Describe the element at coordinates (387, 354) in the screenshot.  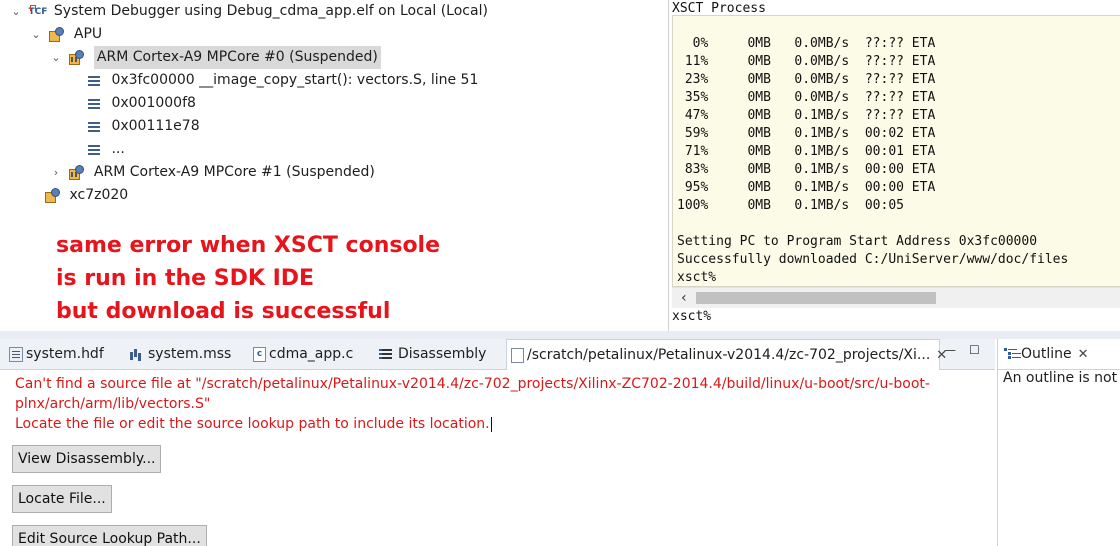
I see `disassembly-icon` at that location.